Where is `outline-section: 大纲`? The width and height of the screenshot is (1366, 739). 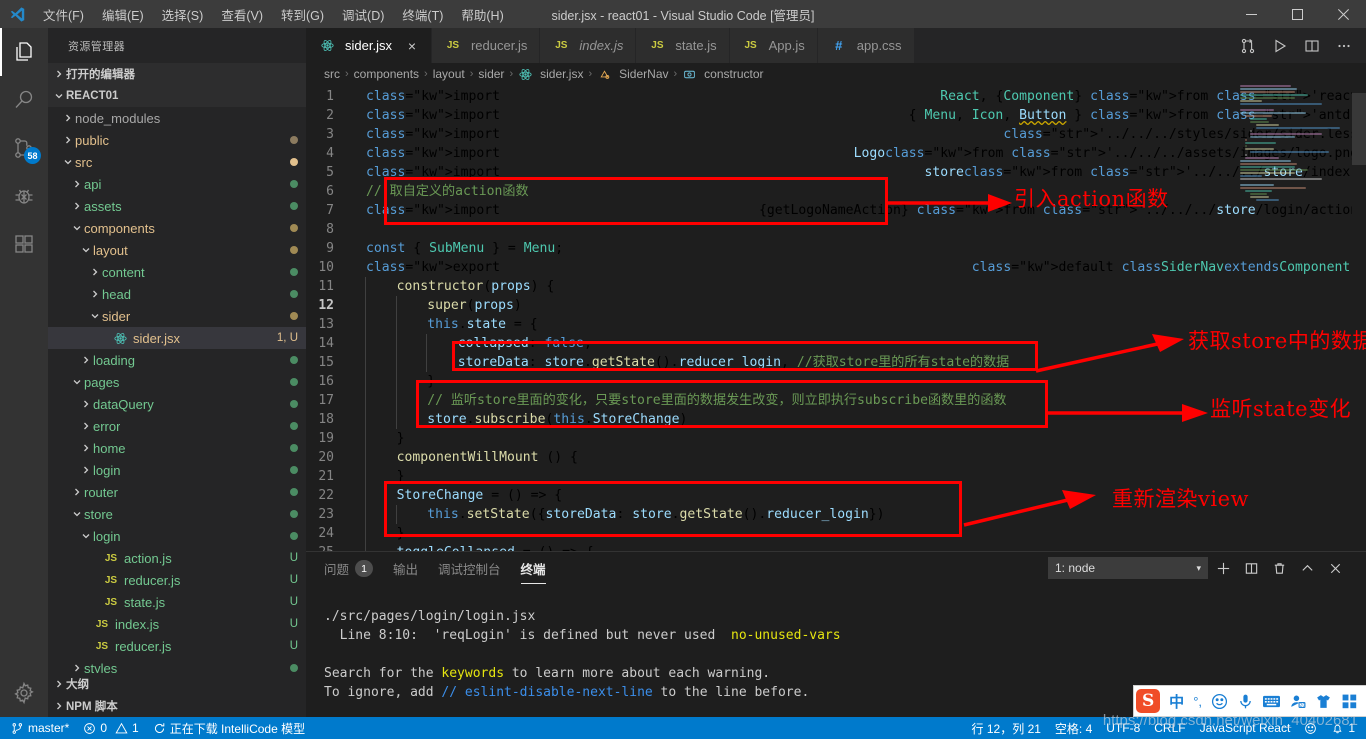
outline-section: 大纲 is located at coordinates (177, 684).